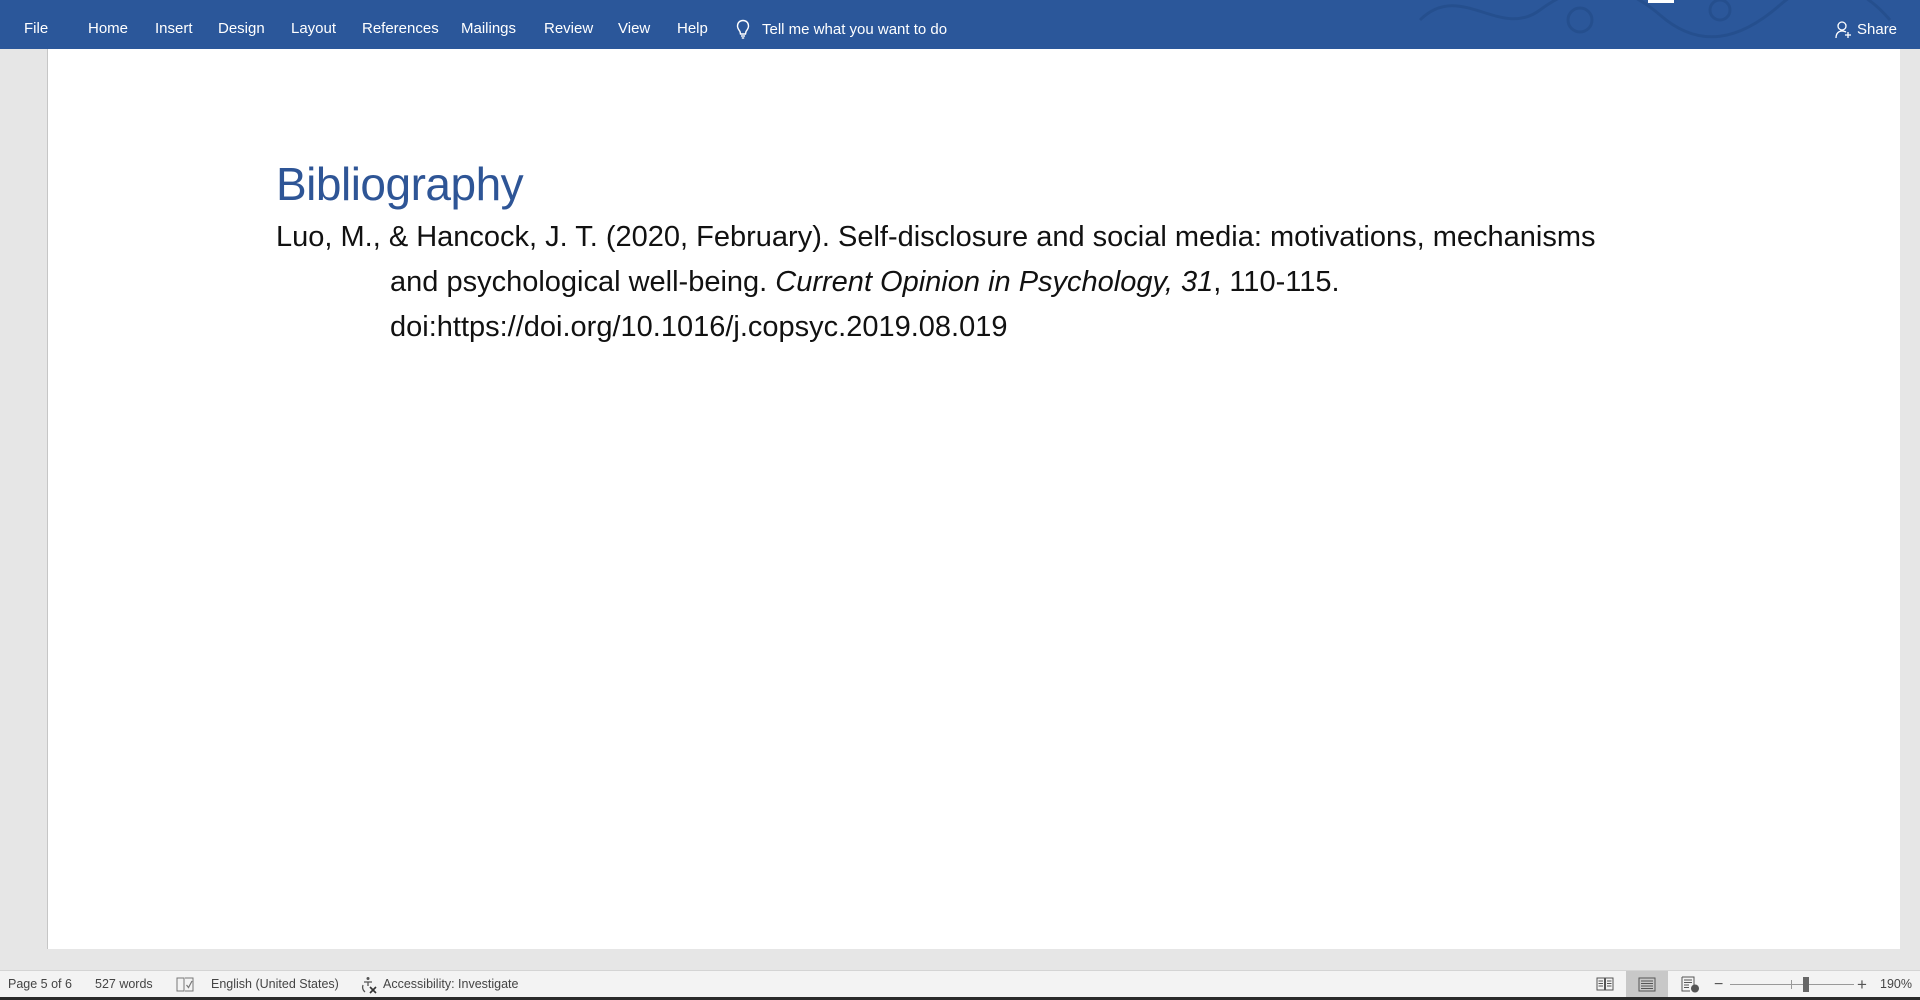  What do you see at coordinates (185, 984) in the screenshot?
I see `proofing-check-icon` at bounding box center [185, 984].